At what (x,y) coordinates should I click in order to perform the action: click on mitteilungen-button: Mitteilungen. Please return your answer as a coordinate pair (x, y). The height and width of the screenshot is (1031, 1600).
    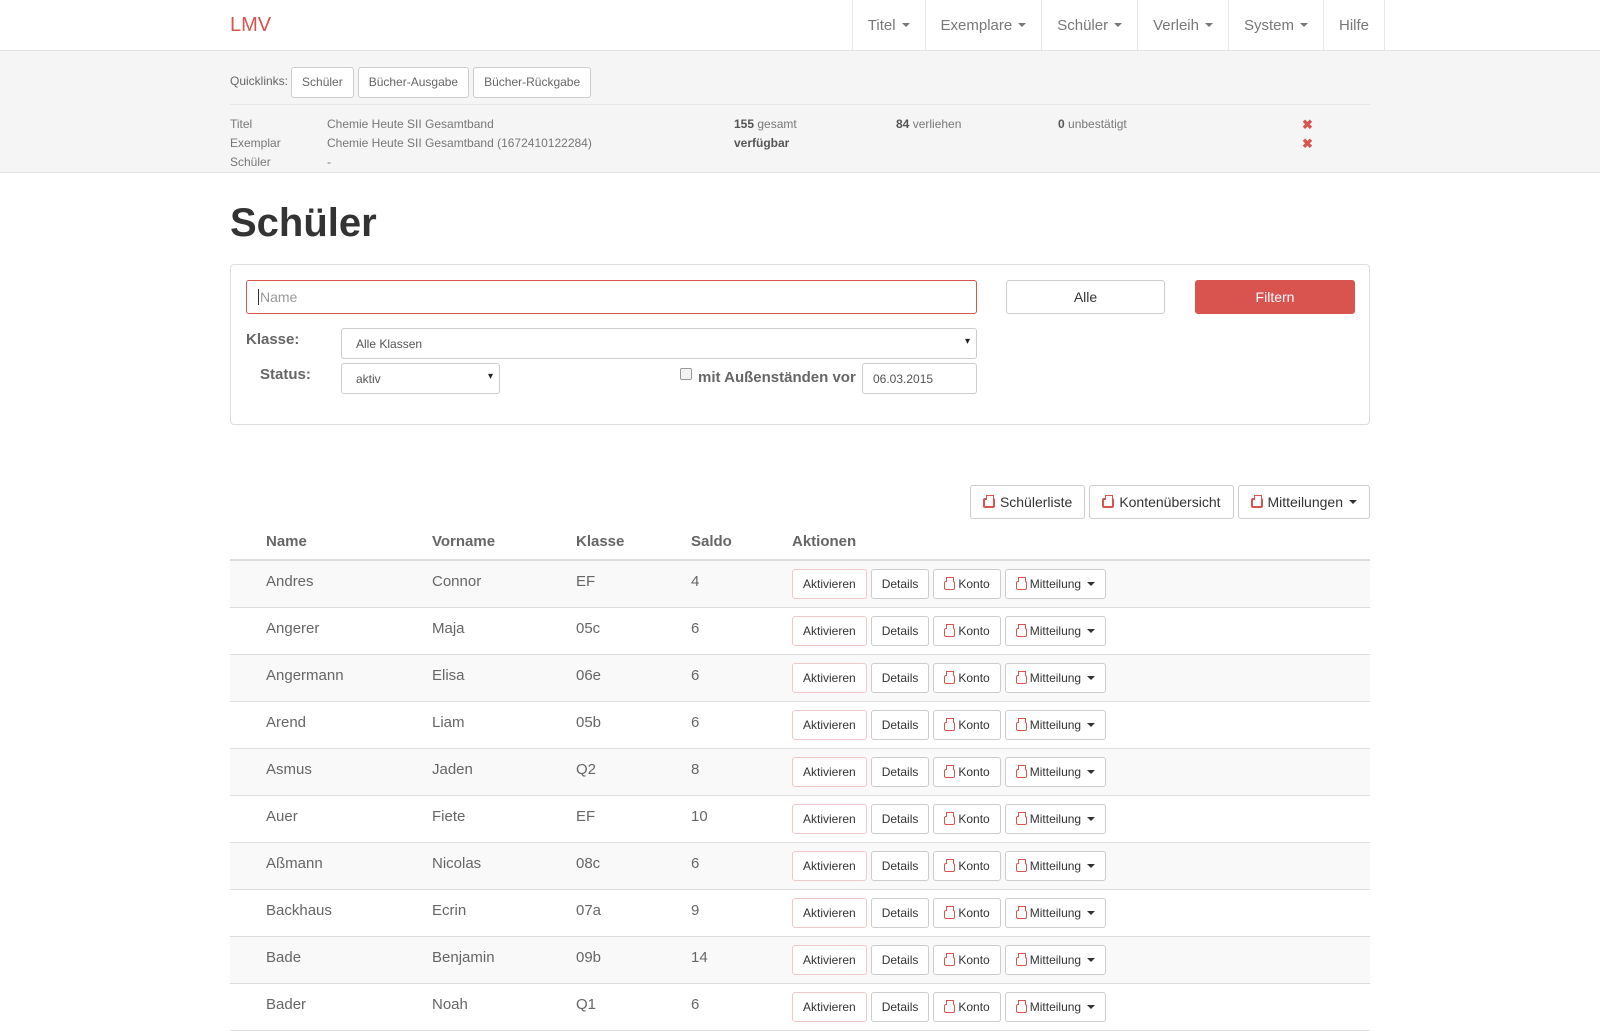
    Looking at the image, I should click on (1303, 502).